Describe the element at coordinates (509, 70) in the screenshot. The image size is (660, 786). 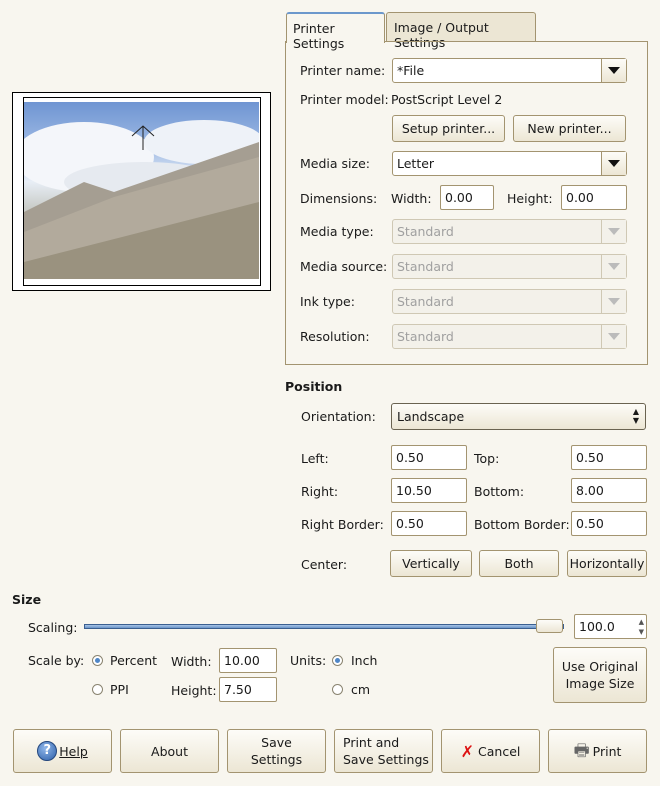
I see `printer-name-combo: *File` at that location.